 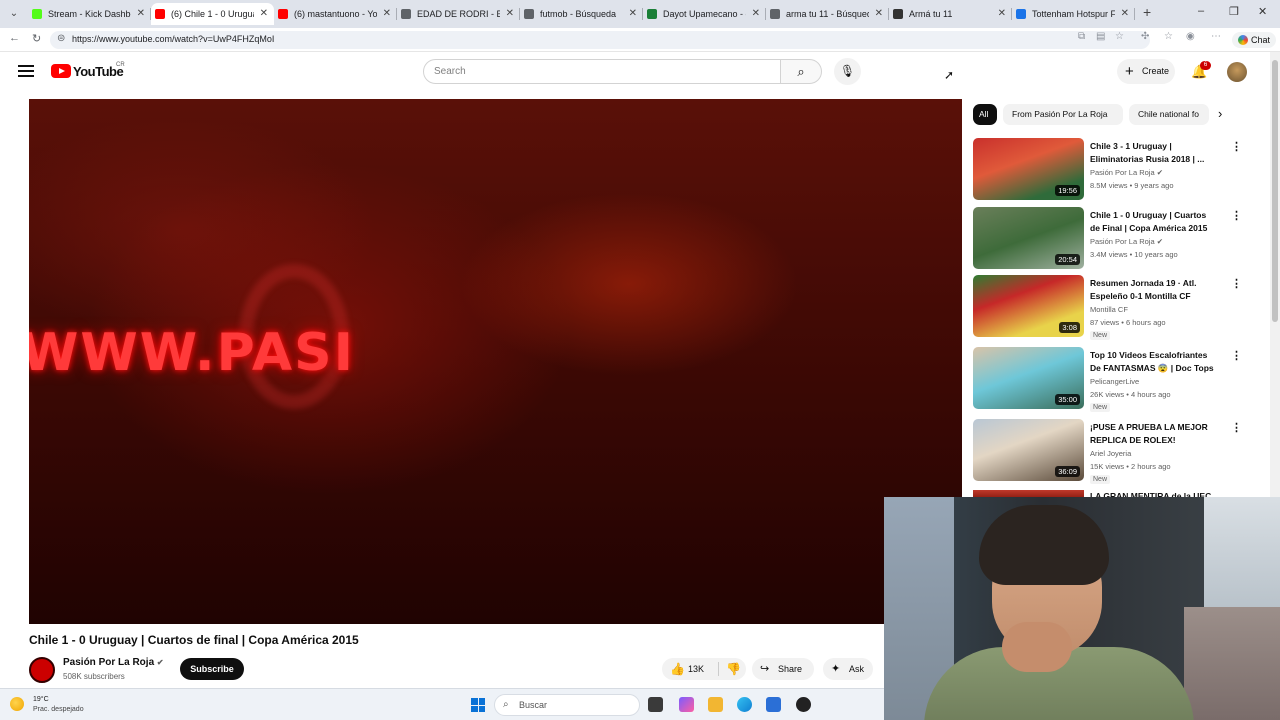 What do you see at coordinates (686, 704) in the screenshot?
I see `copilot-app-icon` at bounding box center [686, 704].